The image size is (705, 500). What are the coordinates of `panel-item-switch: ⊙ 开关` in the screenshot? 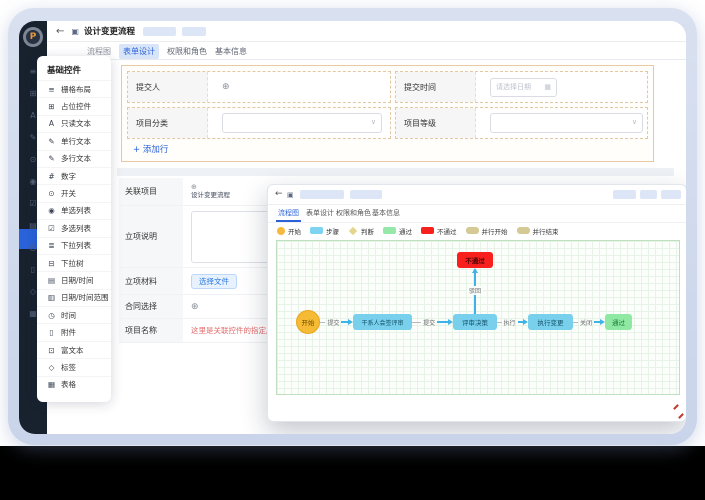 It's located at (74, 192).